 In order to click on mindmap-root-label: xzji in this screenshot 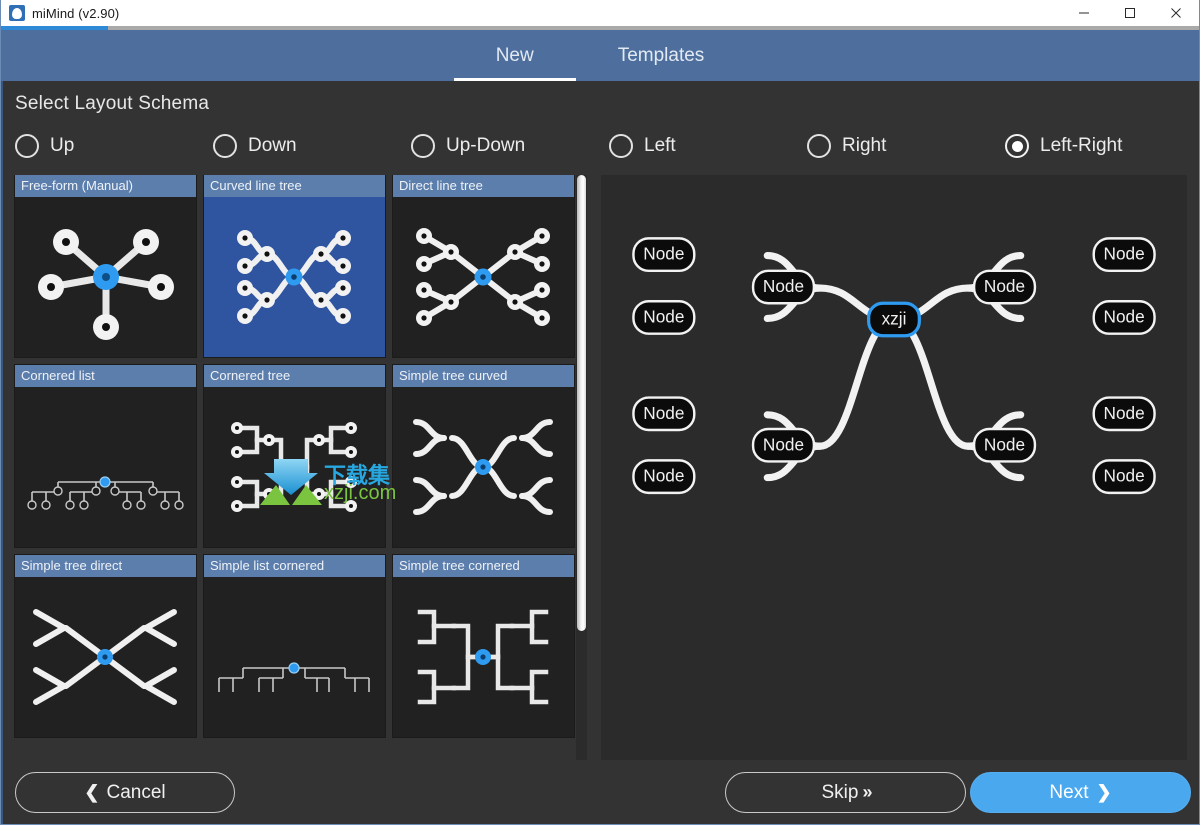, I will do `click(894, 319)`.